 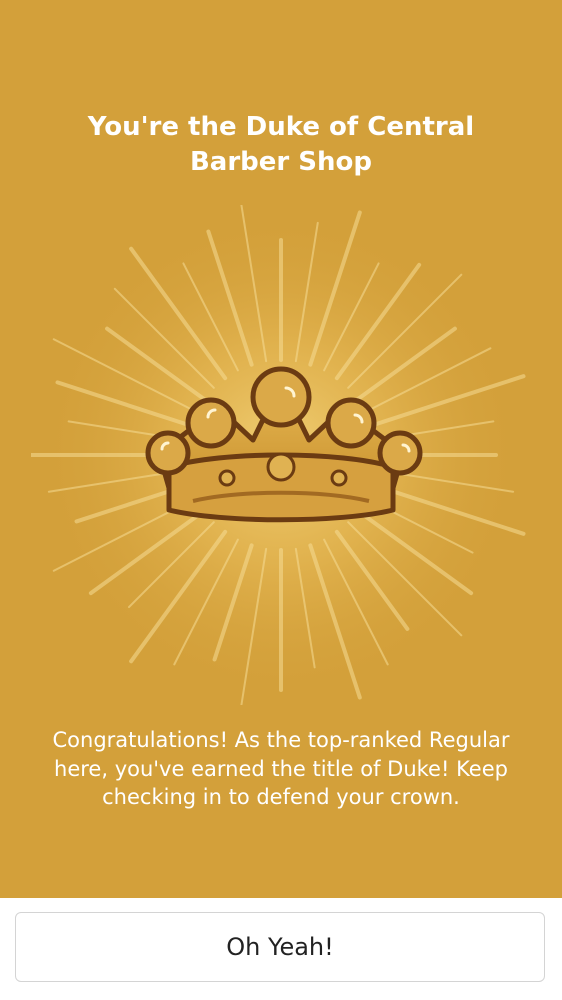 What do you see at coordinates (281, 144) in the screenshot?
I see `award-title: You're the Duke of Central Barber Shop` at bounding box center [281, 144].